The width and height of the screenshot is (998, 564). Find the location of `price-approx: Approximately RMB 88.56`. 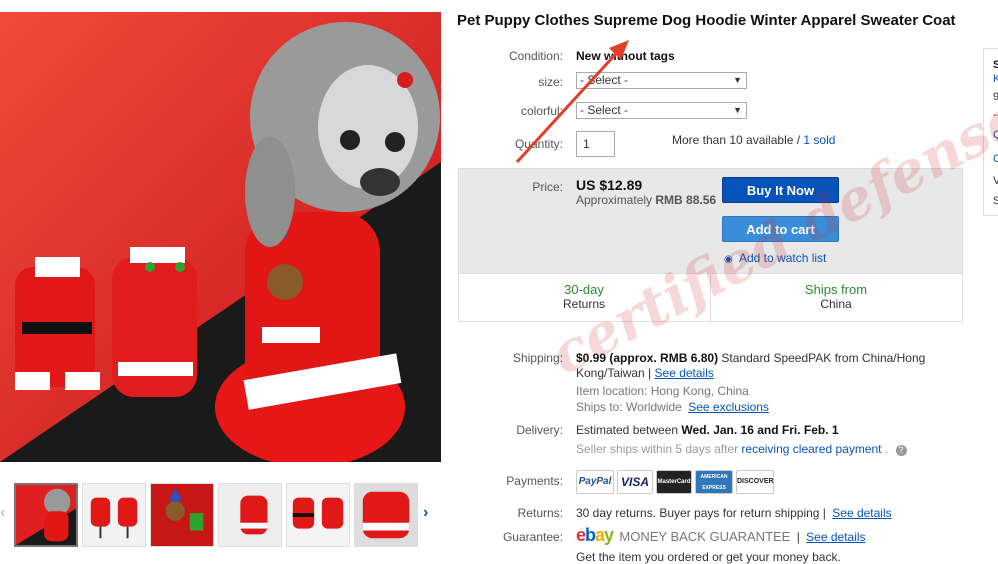

price-approx: Approximately RMB 88.56 is located at coordinates (646, 200).